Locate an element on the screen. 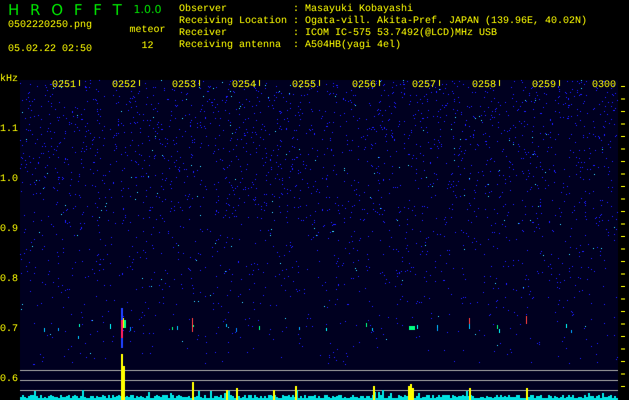  frequency-label: 0.8 is located at coordinates (9, 279).